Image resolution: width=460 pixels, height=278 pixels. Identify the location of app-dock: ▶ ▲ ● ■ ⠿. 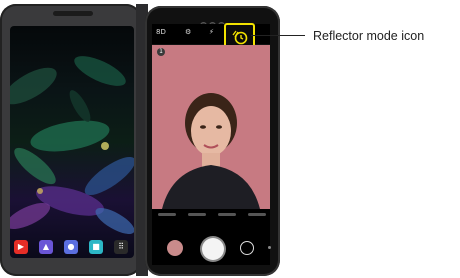
(72, 247).